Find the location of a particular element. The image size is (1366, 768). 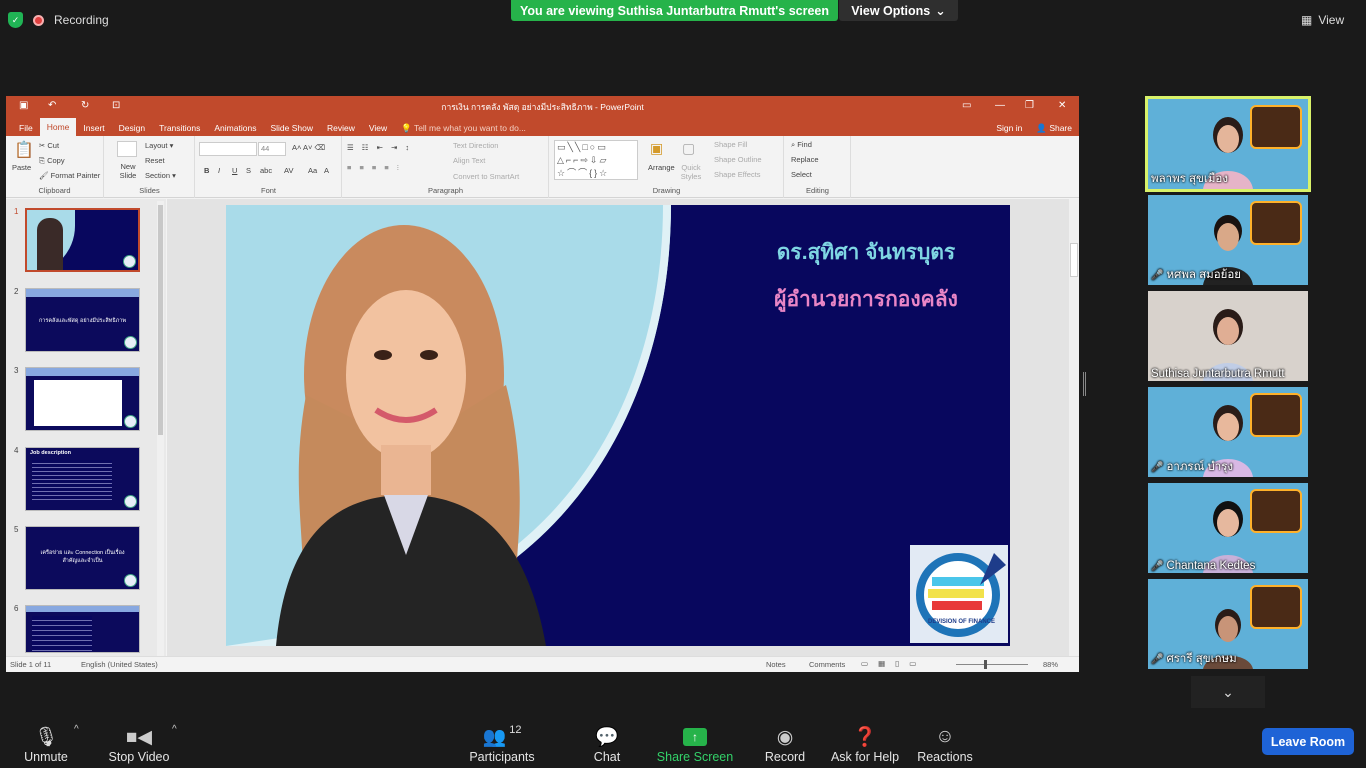

shape-fill-button: Shape Fill is located at coordinates (730, 144).